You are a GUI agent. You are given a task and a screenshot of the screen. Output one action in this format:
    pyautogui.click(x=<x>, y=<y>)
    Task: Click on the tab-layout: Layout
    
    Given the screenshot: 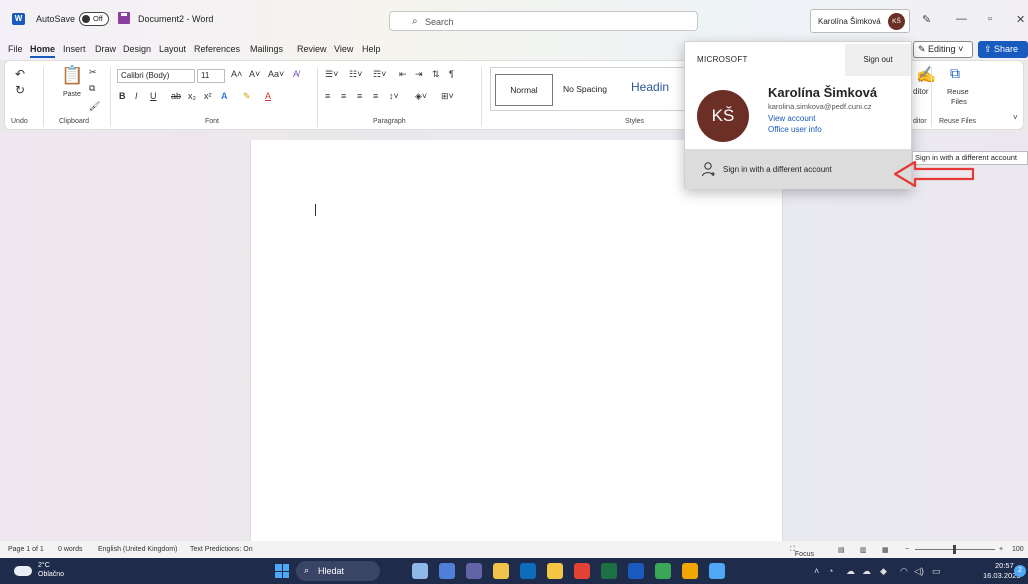 What is the action you would take?
    pyautogui.click(x=172, y=49)
    